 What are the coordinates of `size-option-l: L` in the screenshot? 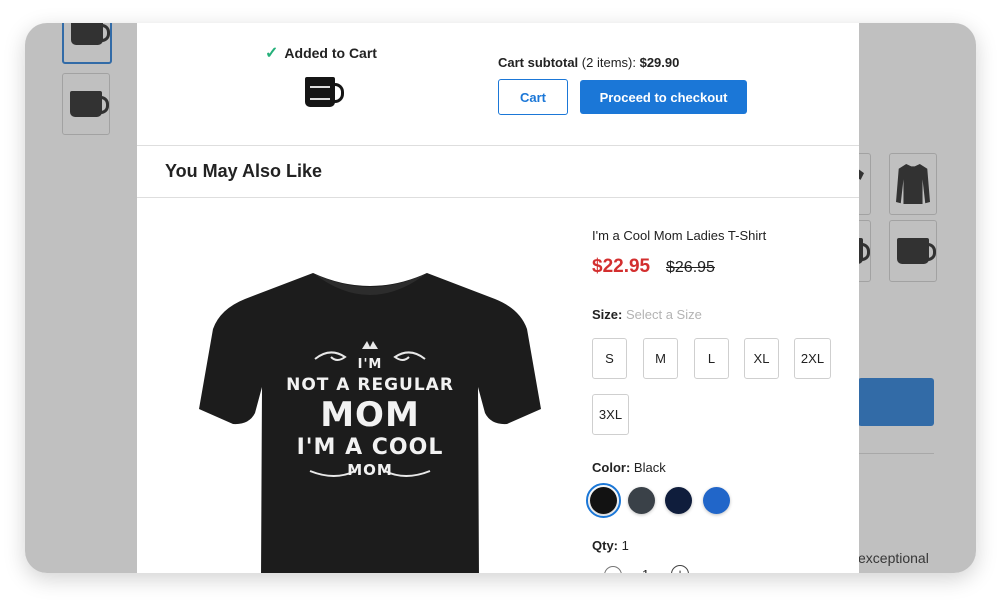 It's located at (711, 358).